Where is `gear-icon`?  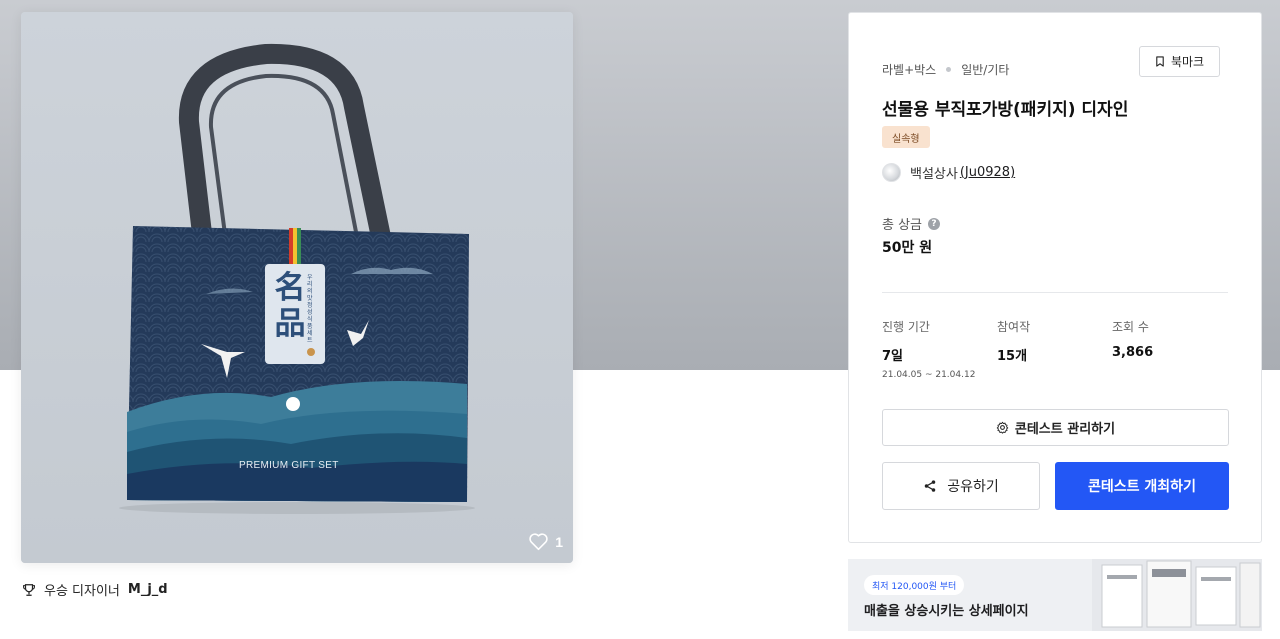 gear-icon is located at coordinates (1002, 427).